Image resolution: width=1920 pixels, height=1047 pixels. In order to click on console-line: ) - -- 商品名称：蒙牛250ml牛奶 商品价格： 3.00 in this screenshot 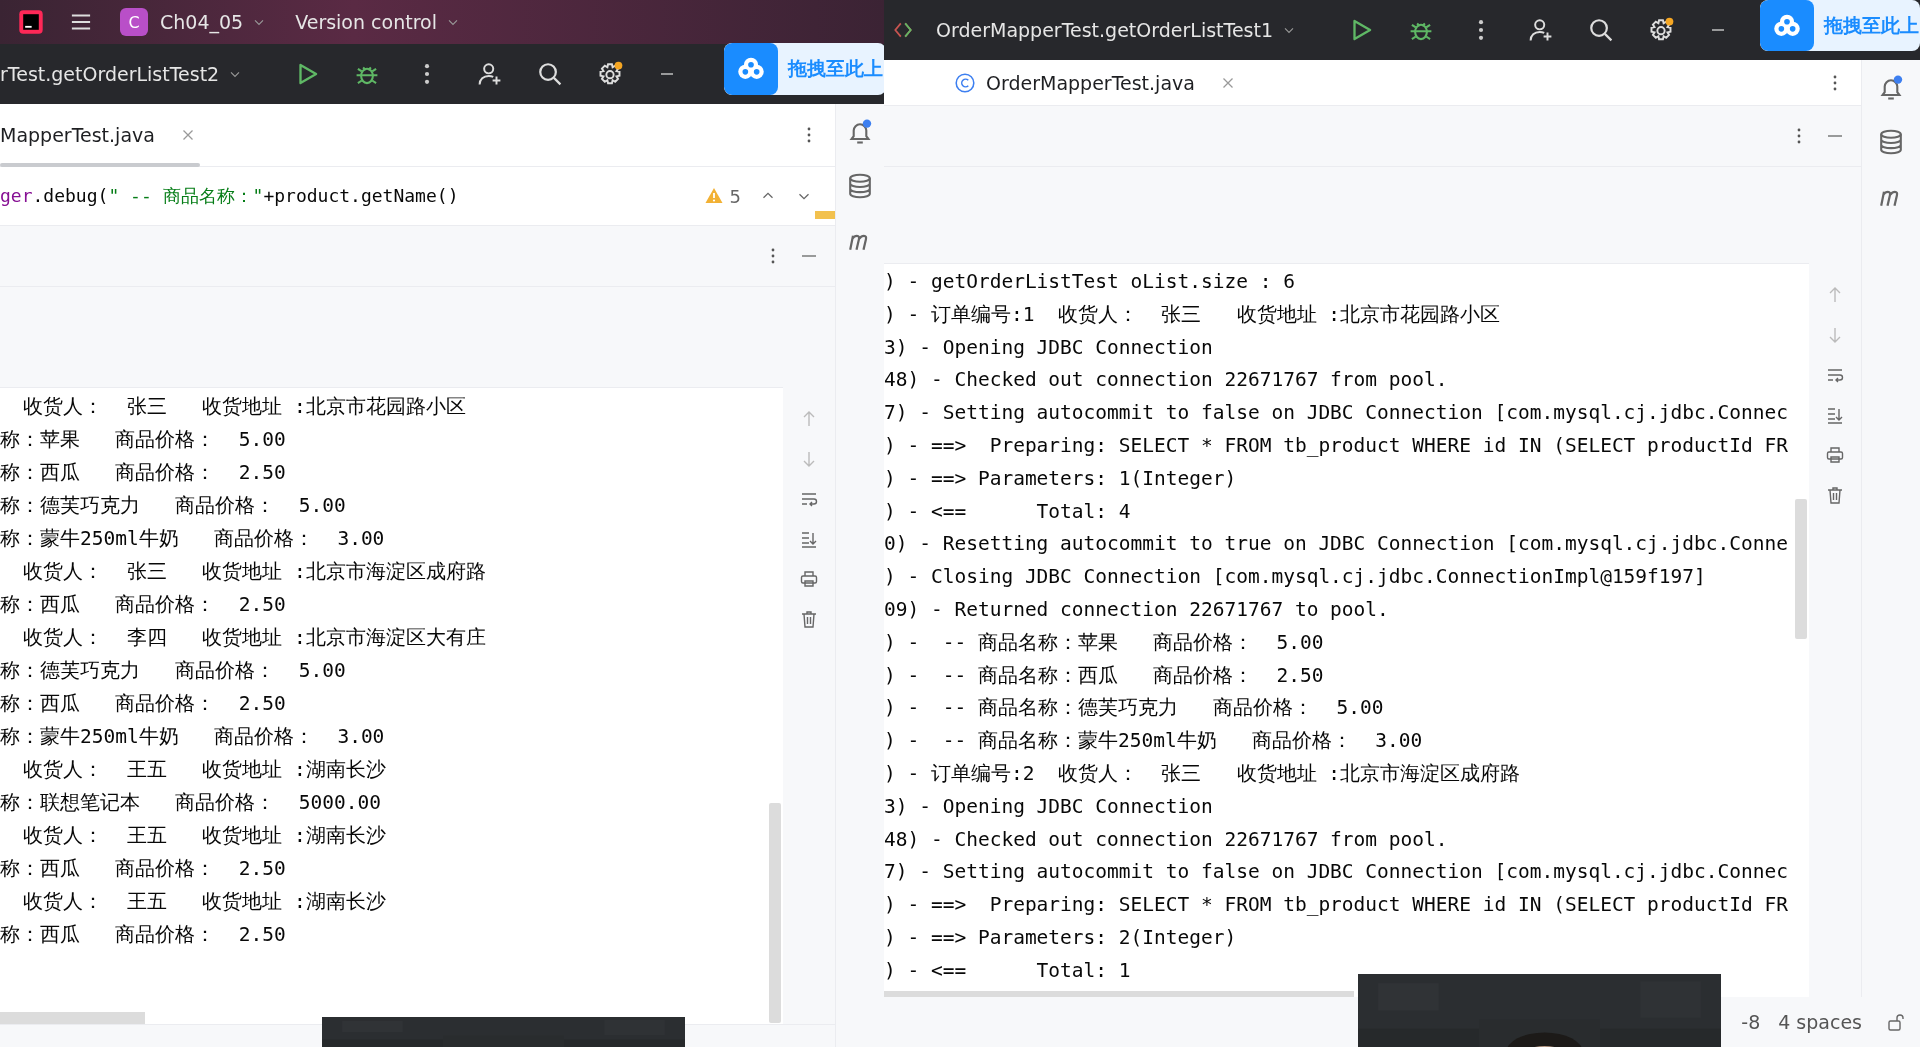, I will do `click(1154, 741)`.